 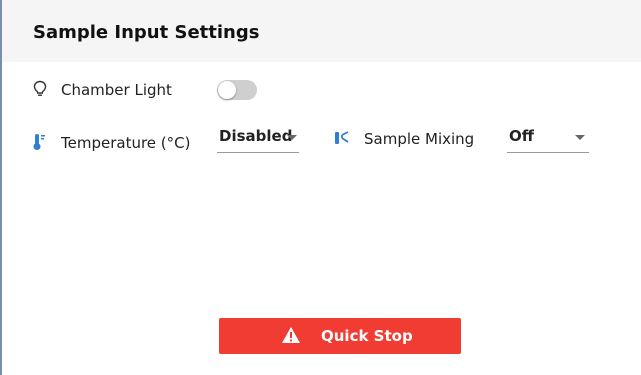 I want to click on chamber-light-toggle, so click(x=237, y=90).